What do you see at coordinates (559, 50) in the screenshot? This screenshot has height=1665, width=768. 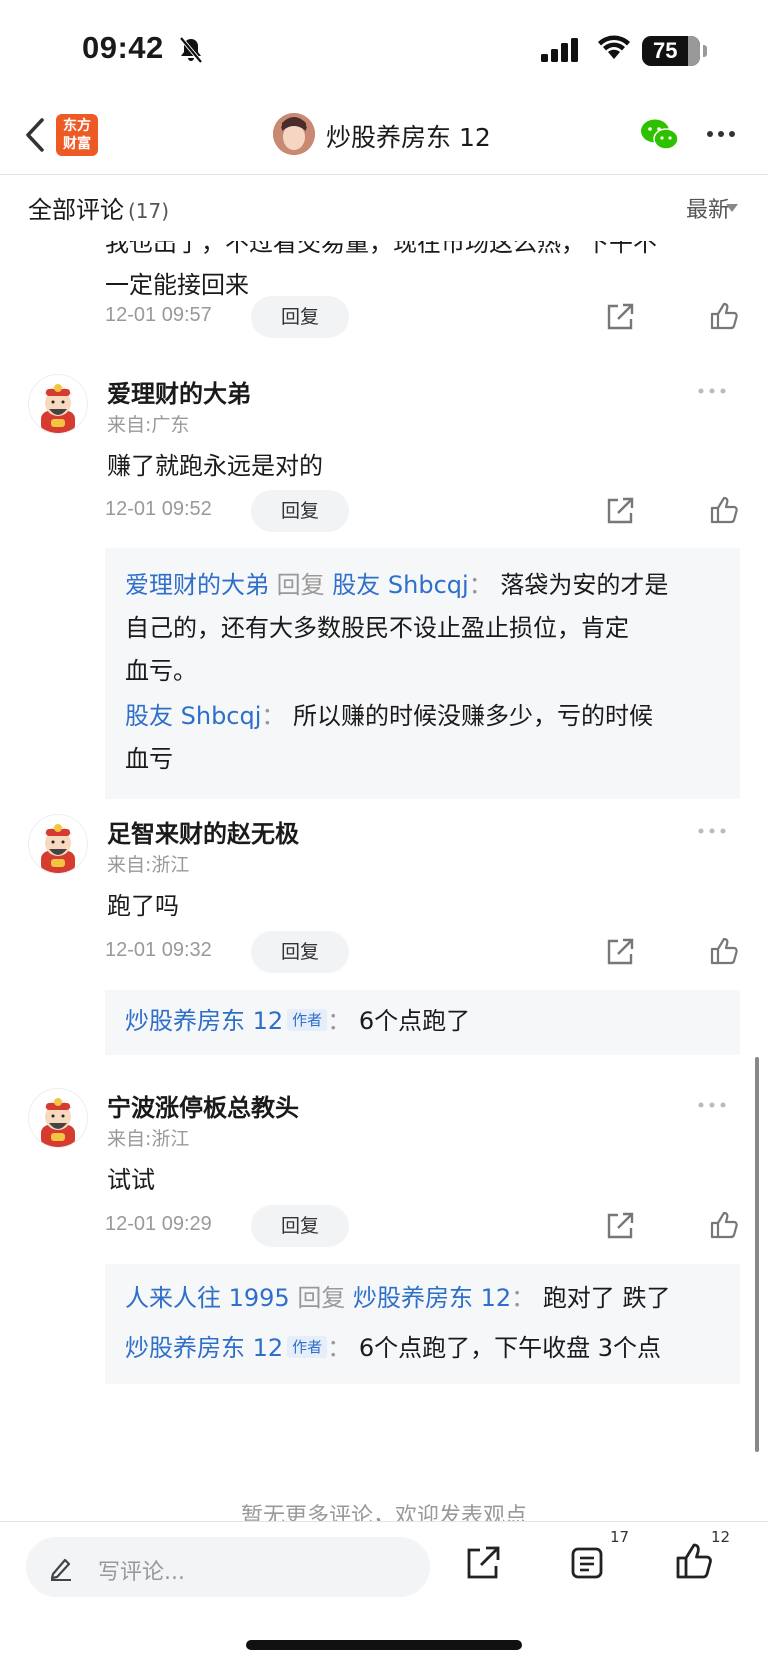 I see `signal-icon` at bounding box center [559, 50].